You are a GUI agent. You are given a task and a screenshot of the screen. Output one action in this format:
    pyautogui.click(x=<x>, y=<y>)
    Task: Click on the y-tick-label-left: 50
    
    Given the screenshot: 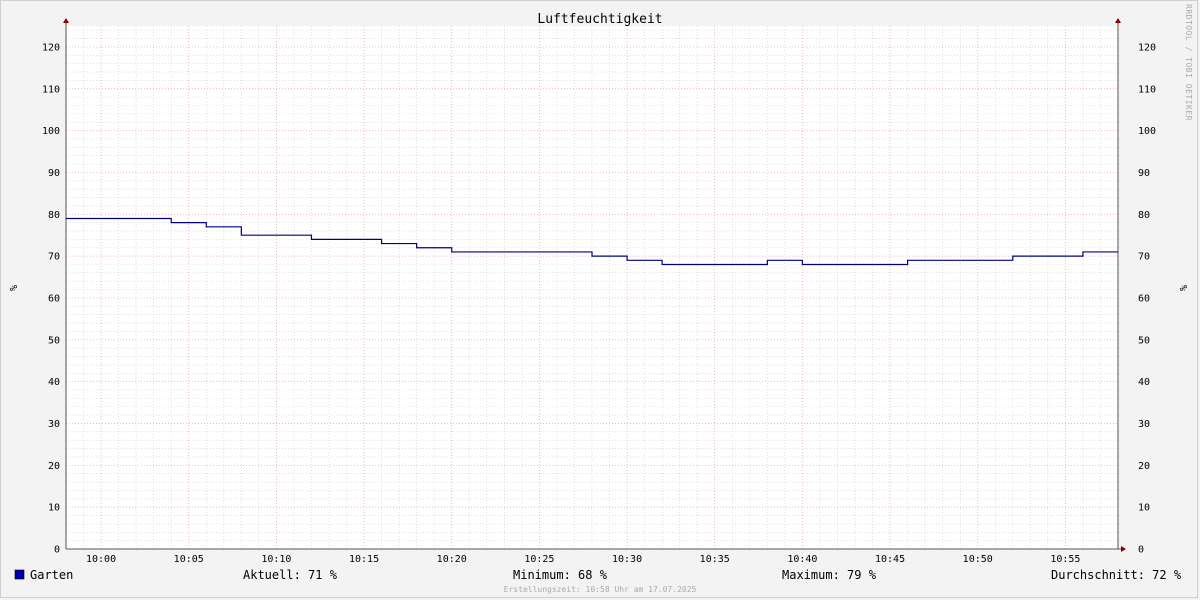 What is the action you would take?
    pyautogui.click(x=54, y=340)
    